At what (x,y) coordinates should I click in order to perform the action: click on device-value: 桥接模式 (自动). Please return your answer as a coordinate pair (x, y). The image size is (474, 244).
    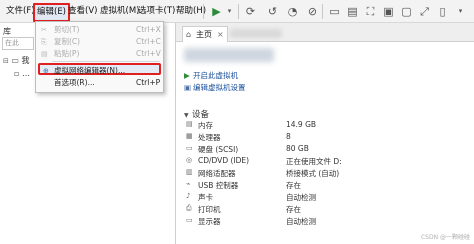
    Looking at the image, I should click on (313, 173).